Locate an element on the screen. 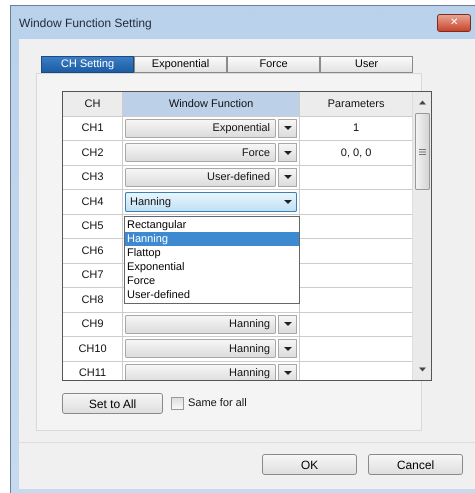  table-cell: CH9 is located at coordinates (93, 324).